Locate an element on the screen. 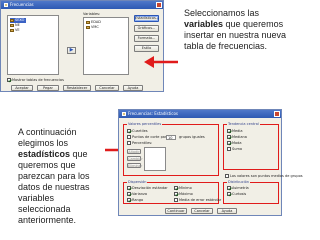 This screenshot has height=240, width=320. show-frequency-tables-checkbox: Mostrar tablas de frecuencias is located at coordinates (35, 80).